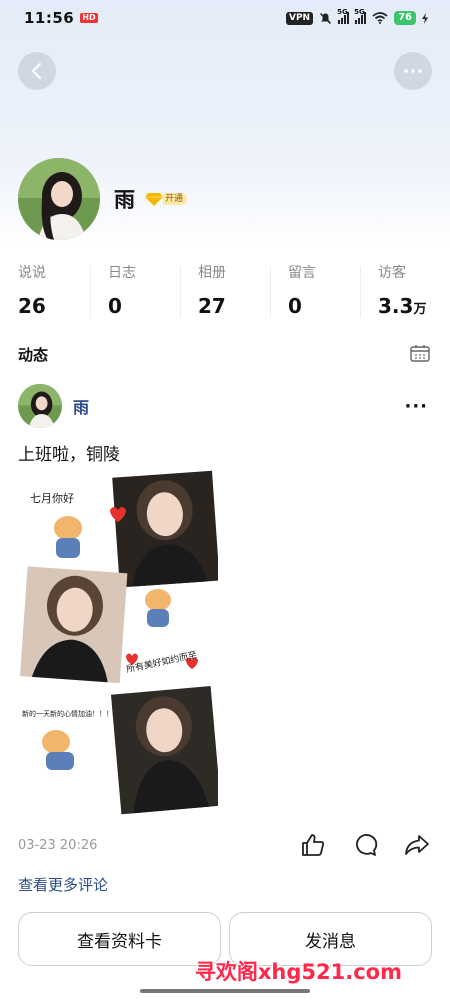  Describe the element at coordinates (63, 884) in the screenshot. I see `view-more-comments-link: 查看更多评论` at that location.